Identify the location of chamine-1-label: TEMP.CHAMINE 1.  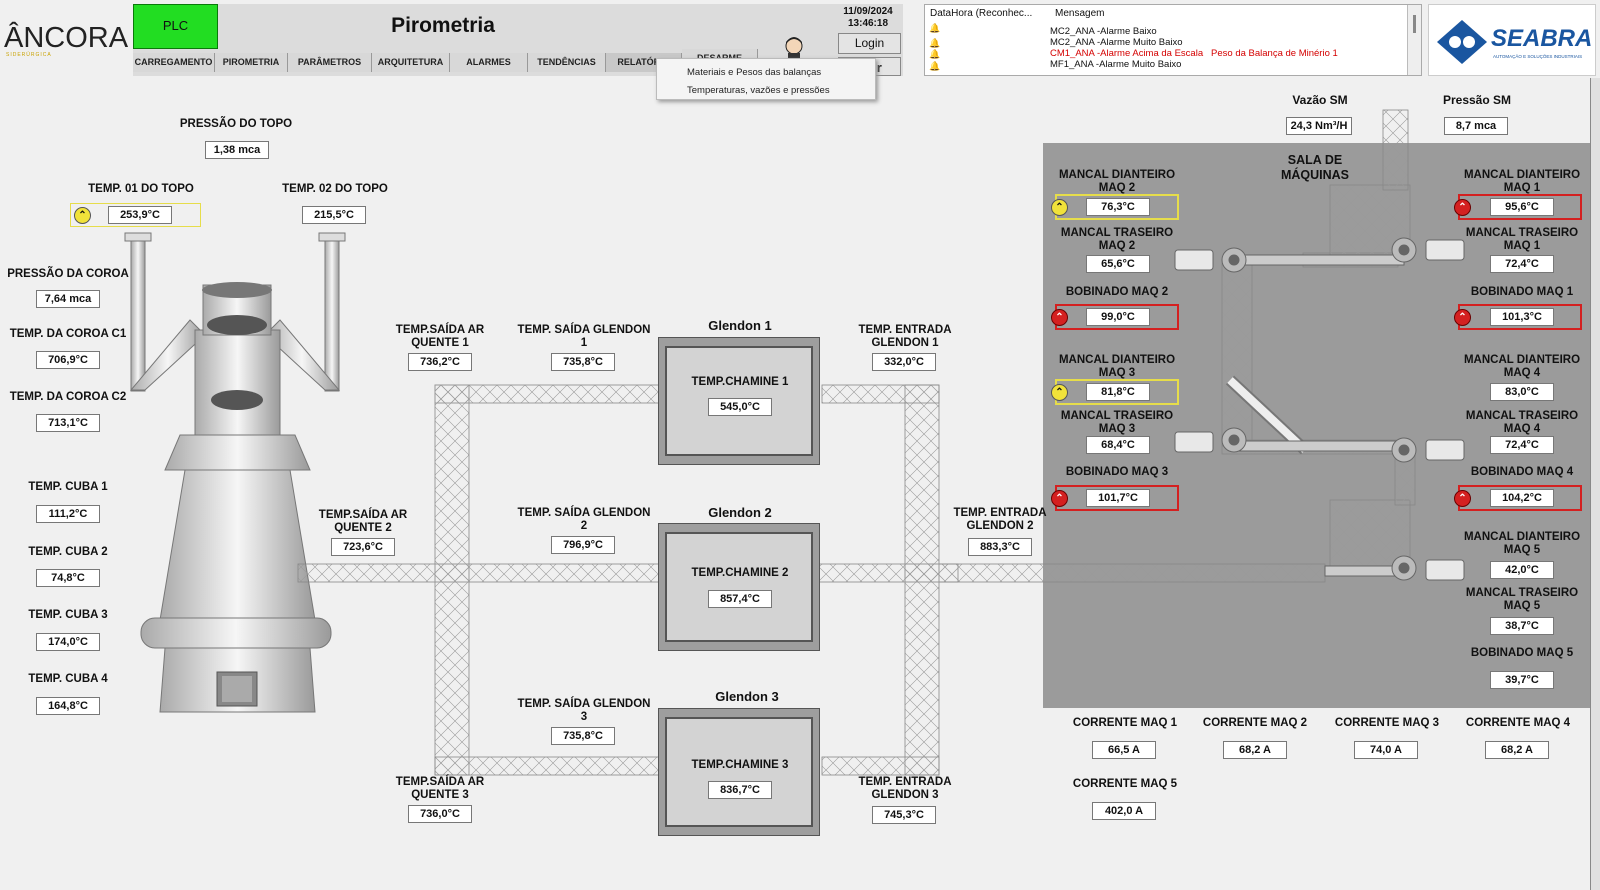
(740, 382).